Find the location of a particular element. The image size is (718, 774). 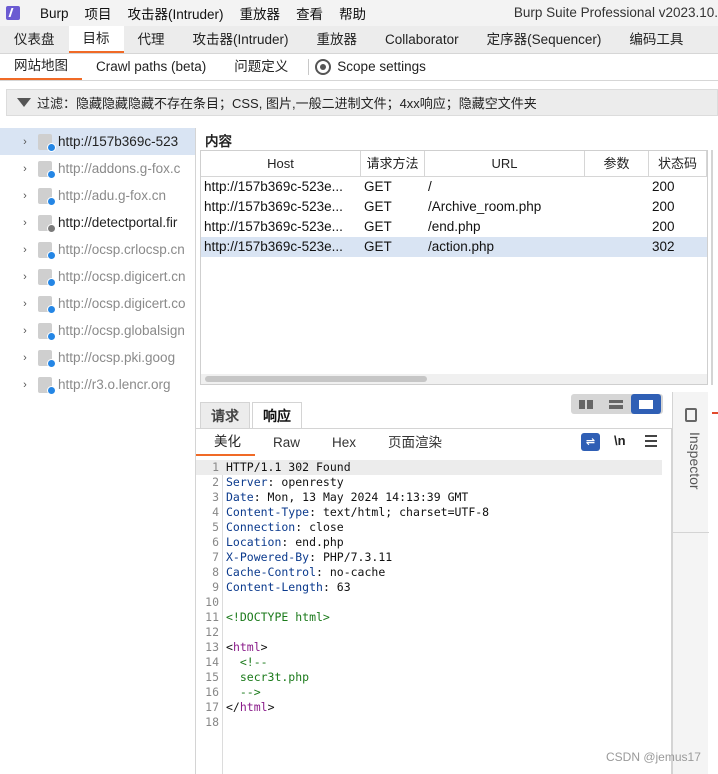

code-text: Content-Type: text/html; charset=UTF-8 is located at coordinates (357, 512).